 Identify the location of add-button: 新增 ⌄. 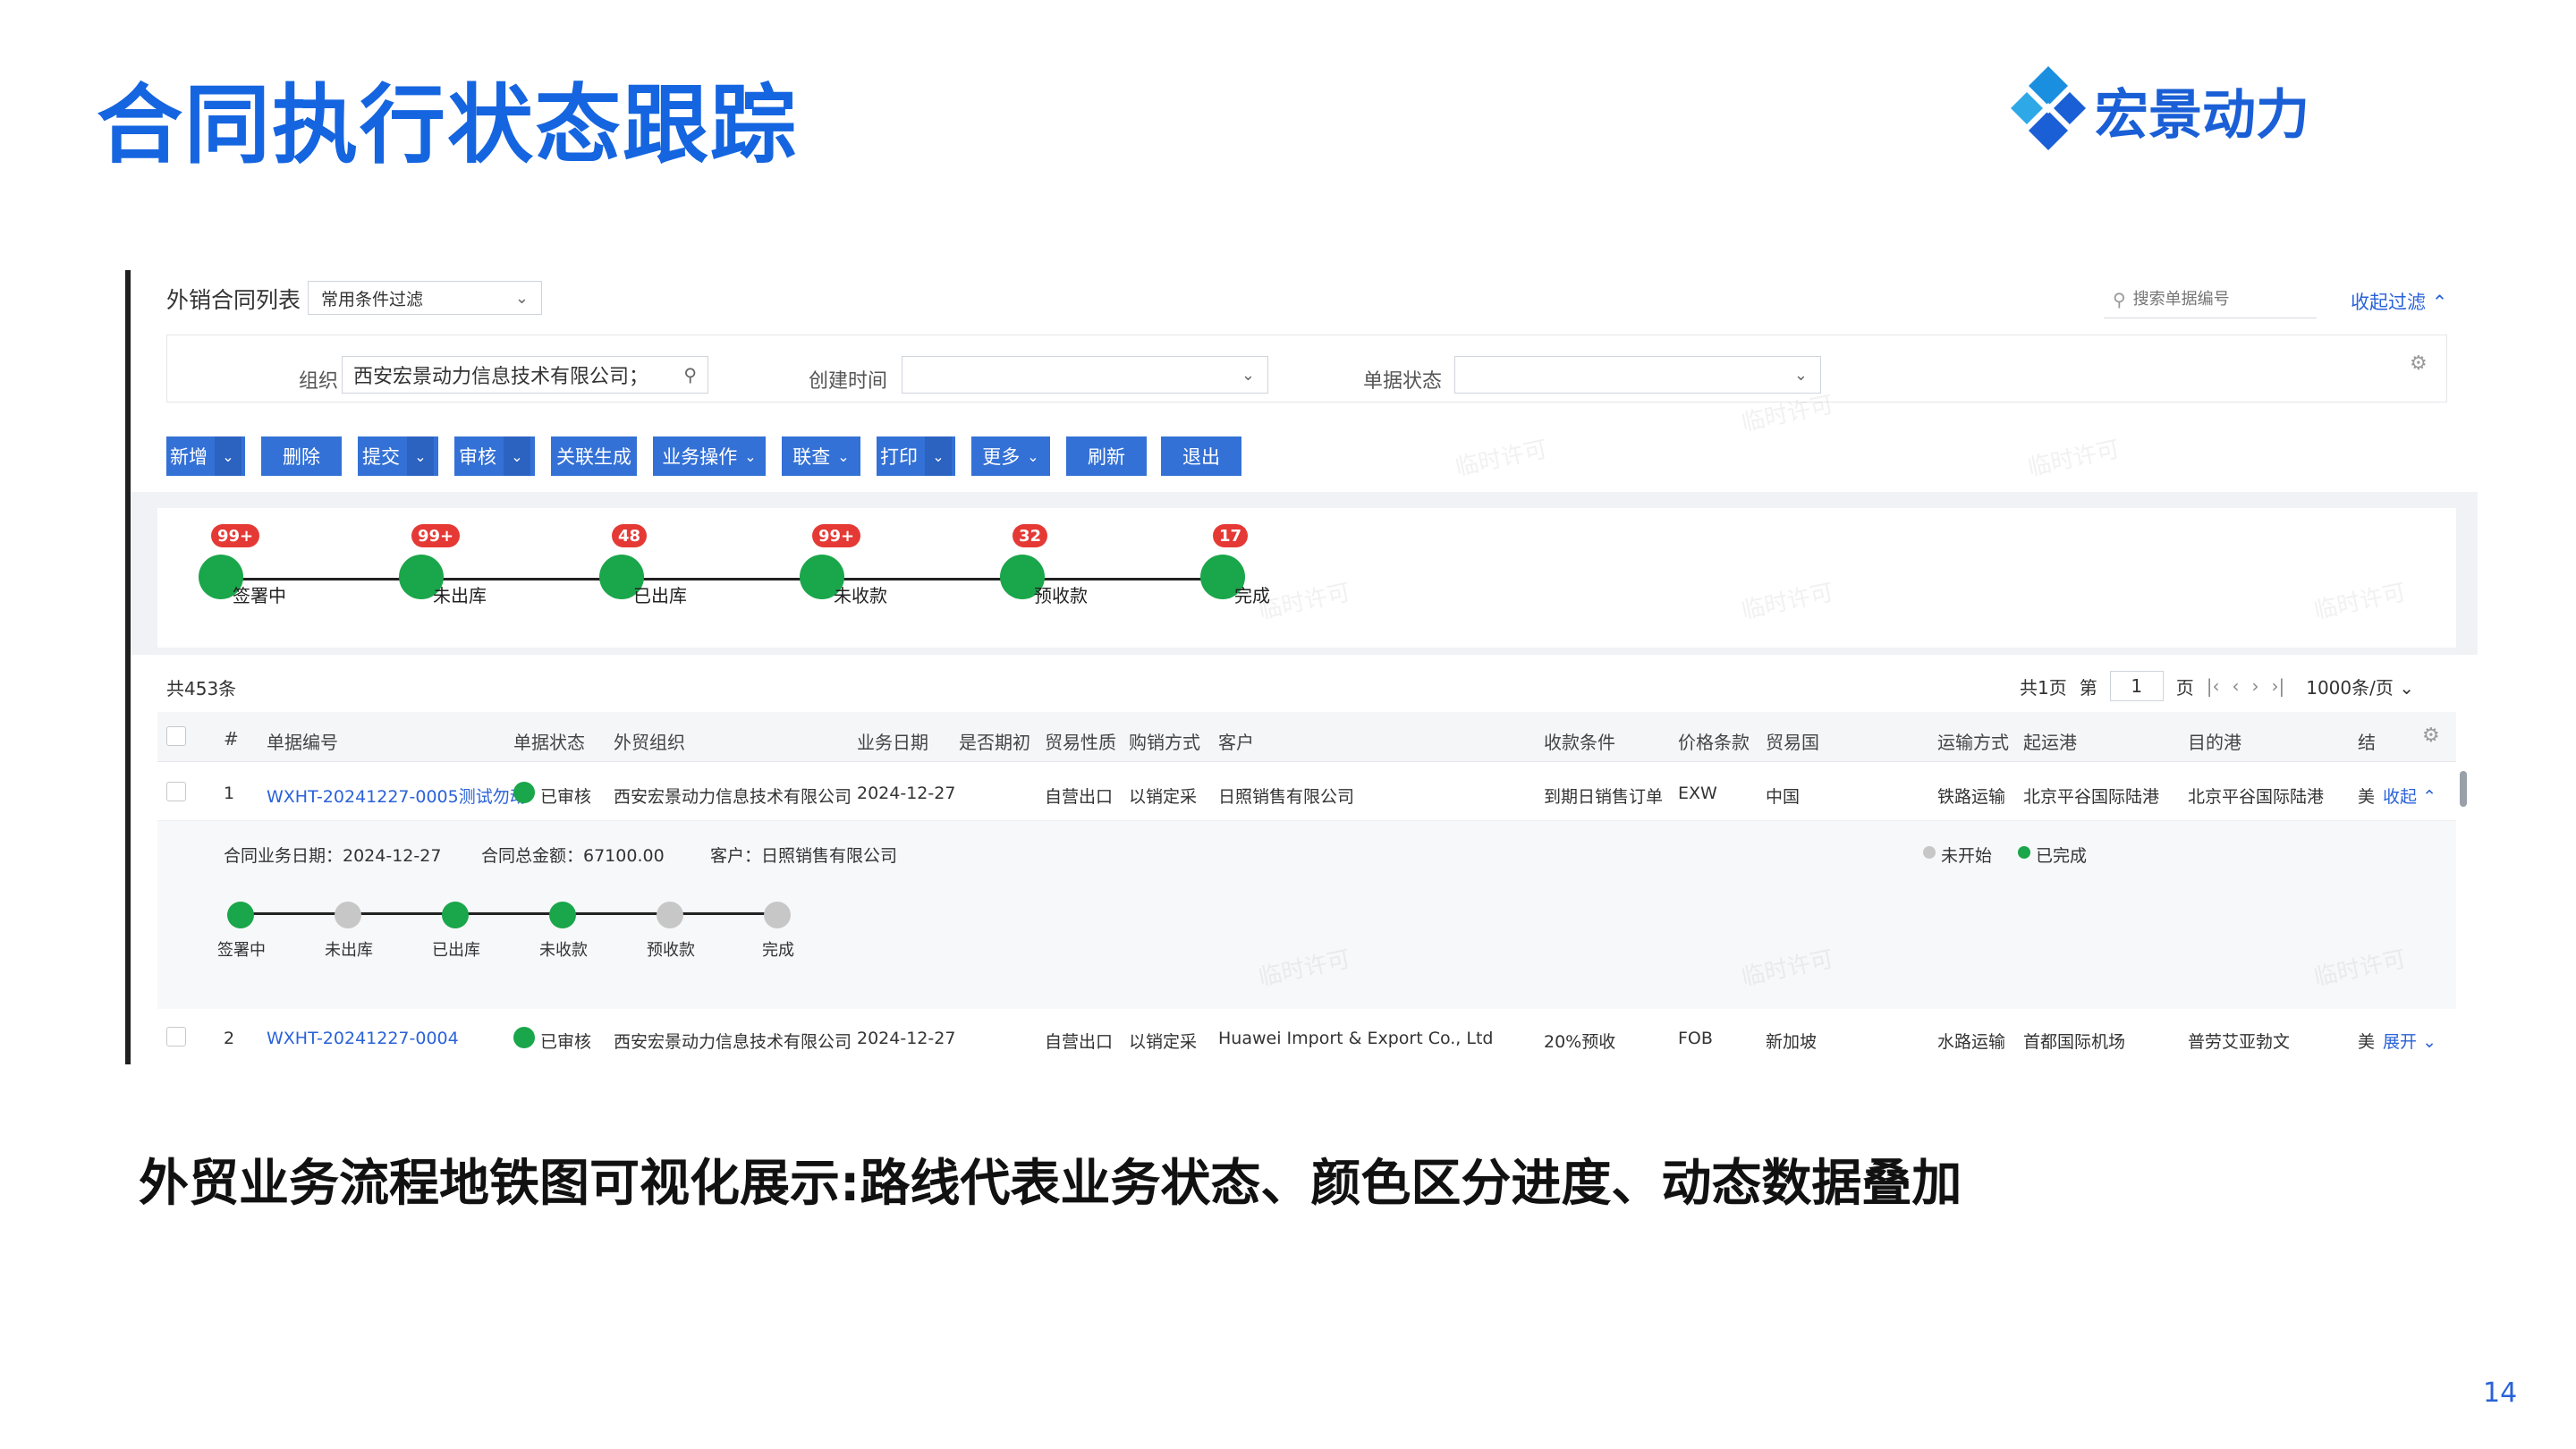
(205, 456).